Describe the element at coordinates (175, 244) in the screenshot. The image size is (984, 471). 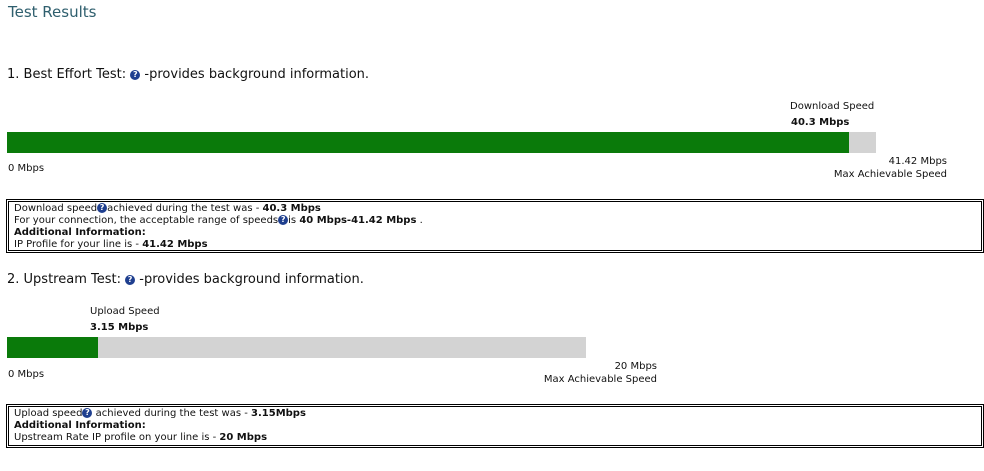
I see `ip-profile-value: 41.42 Mbps` at that location.